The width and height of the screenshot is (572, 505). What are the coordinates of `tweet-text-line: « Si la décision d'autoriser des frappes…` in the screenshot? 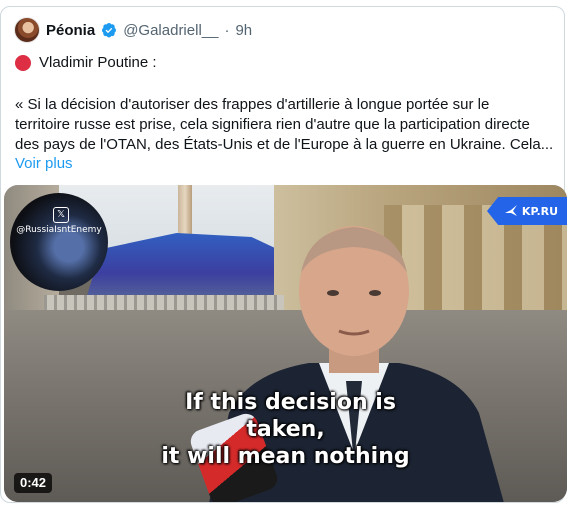 It's located at (252, 104).